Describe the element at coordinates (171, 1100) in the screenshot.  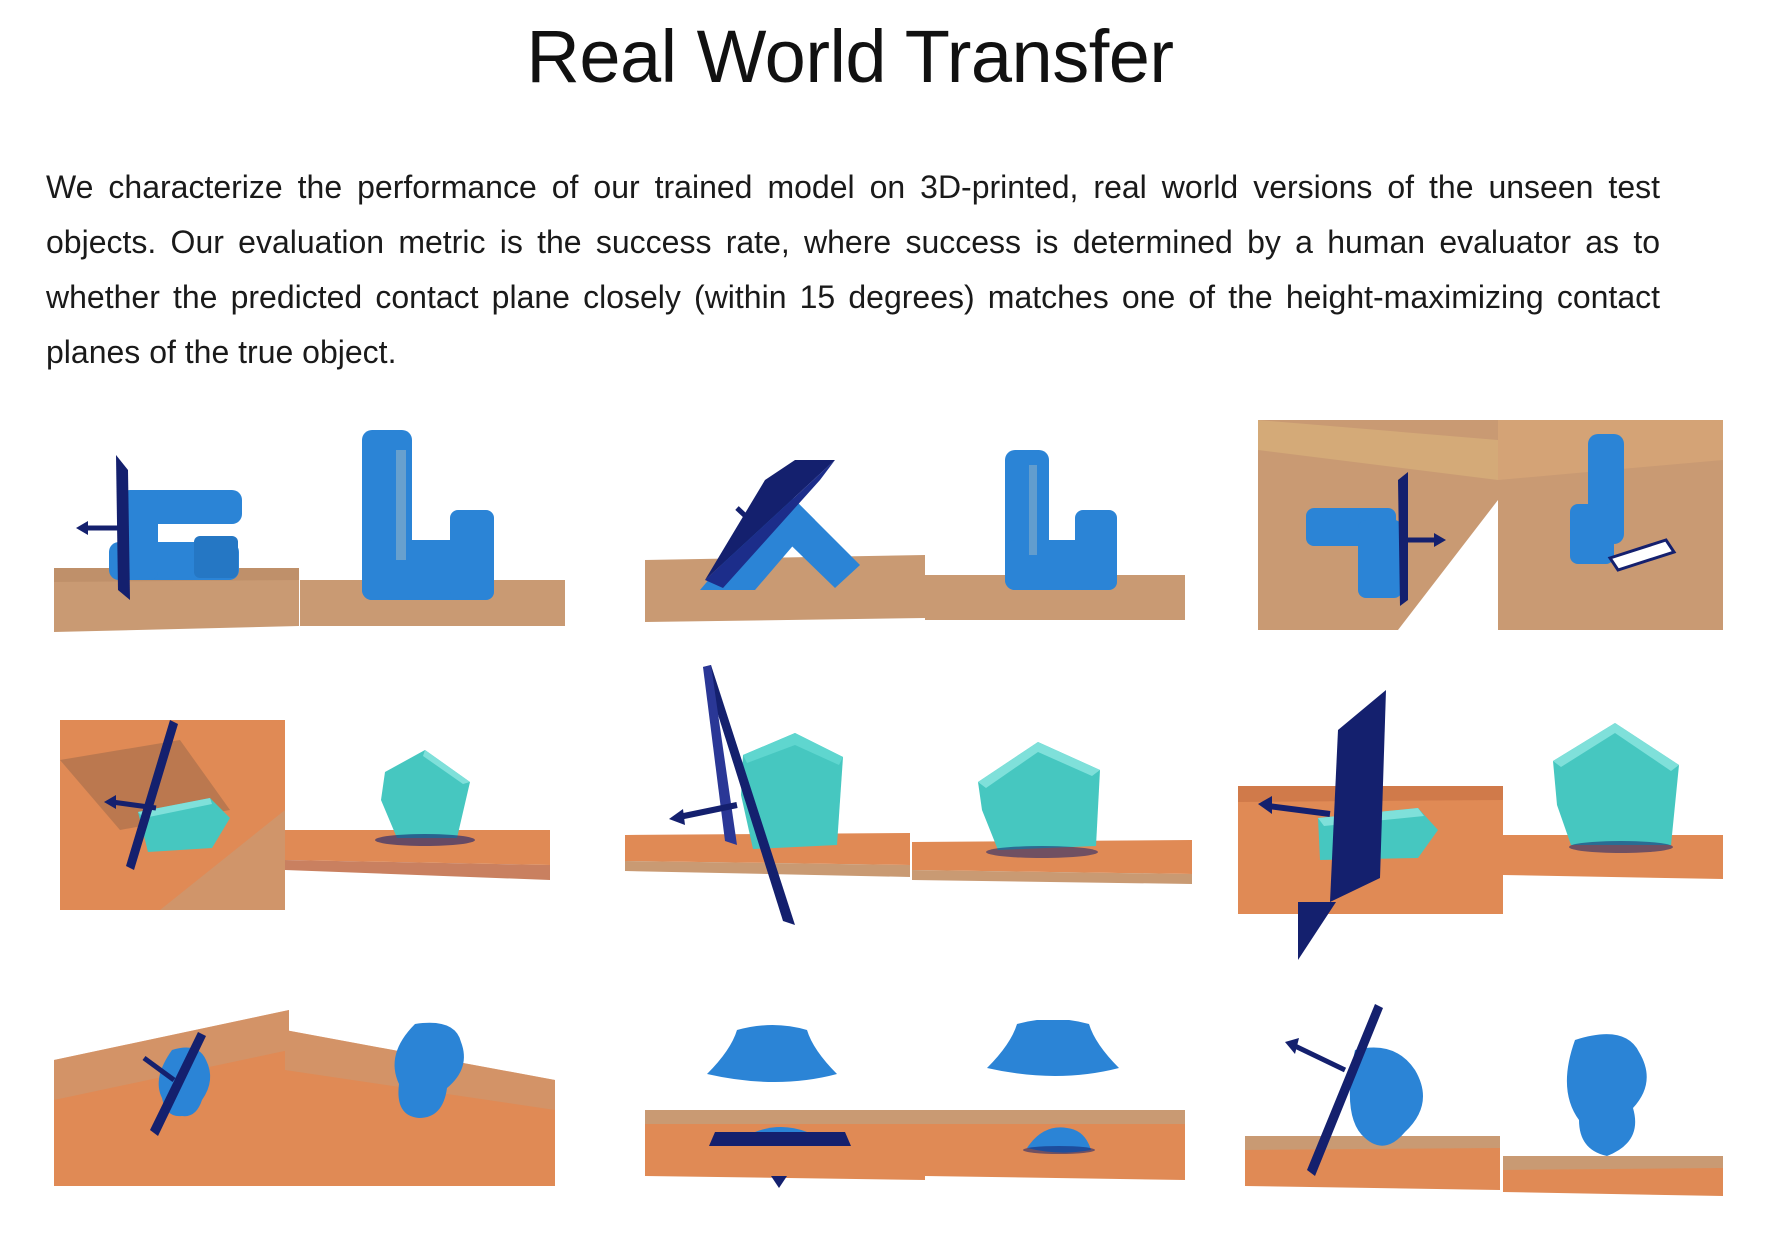
I see `figure-r3c1-prediction` at that location.